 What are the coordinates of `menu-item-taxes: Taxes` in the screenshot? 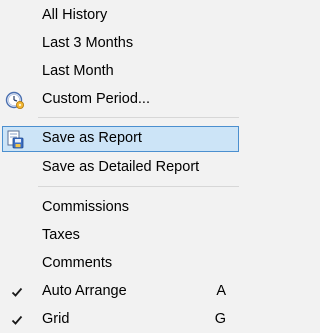 It's located at (120, 236).